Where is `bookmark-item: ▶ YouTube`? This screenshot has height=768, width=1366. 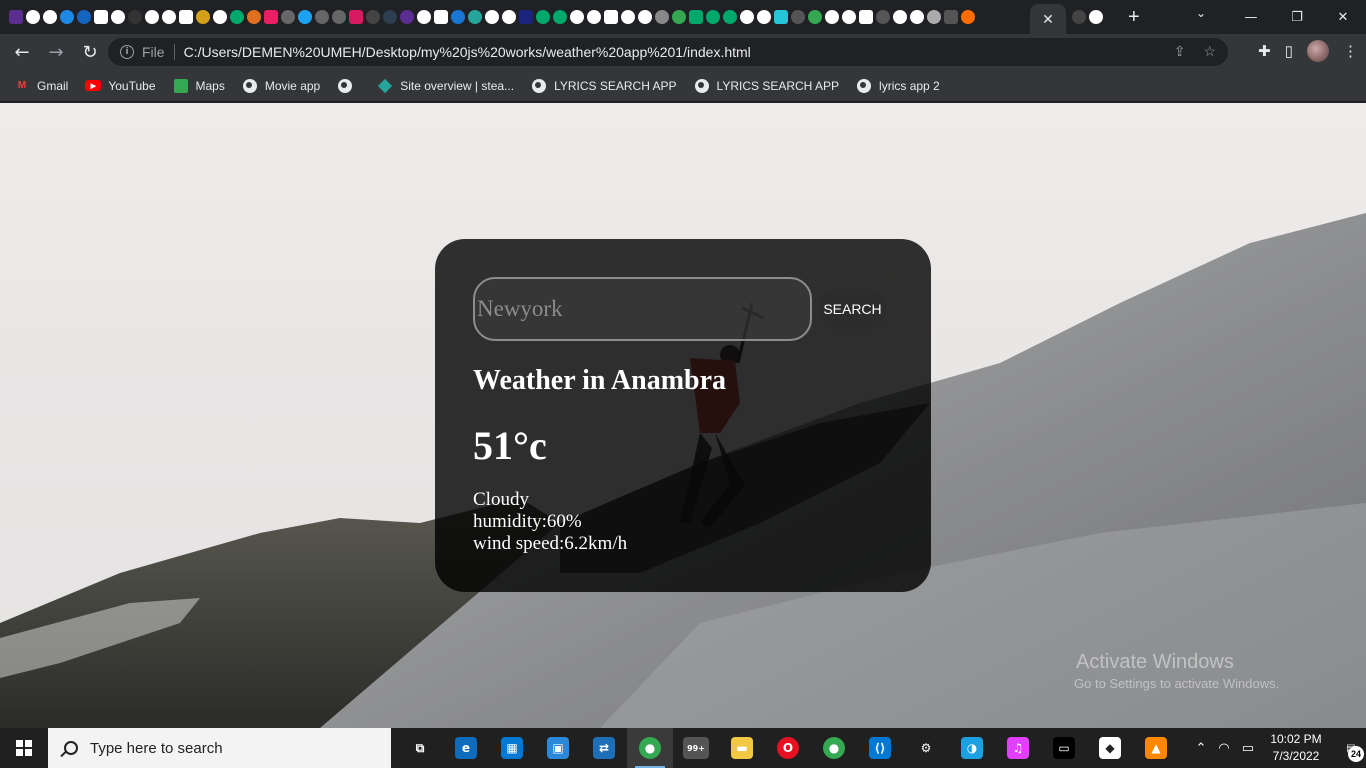
bookmark-item: ▶ YouTube is located at coordinates (120, 86).